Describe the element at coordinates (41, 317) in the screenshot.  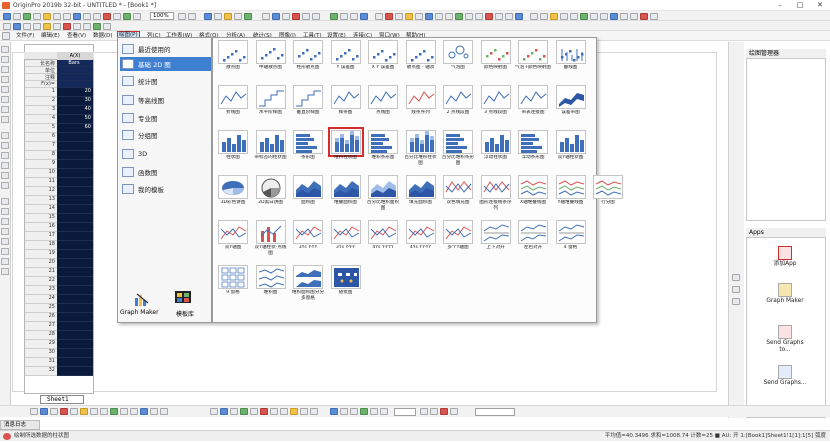
I see `row-number: 26` at that location.